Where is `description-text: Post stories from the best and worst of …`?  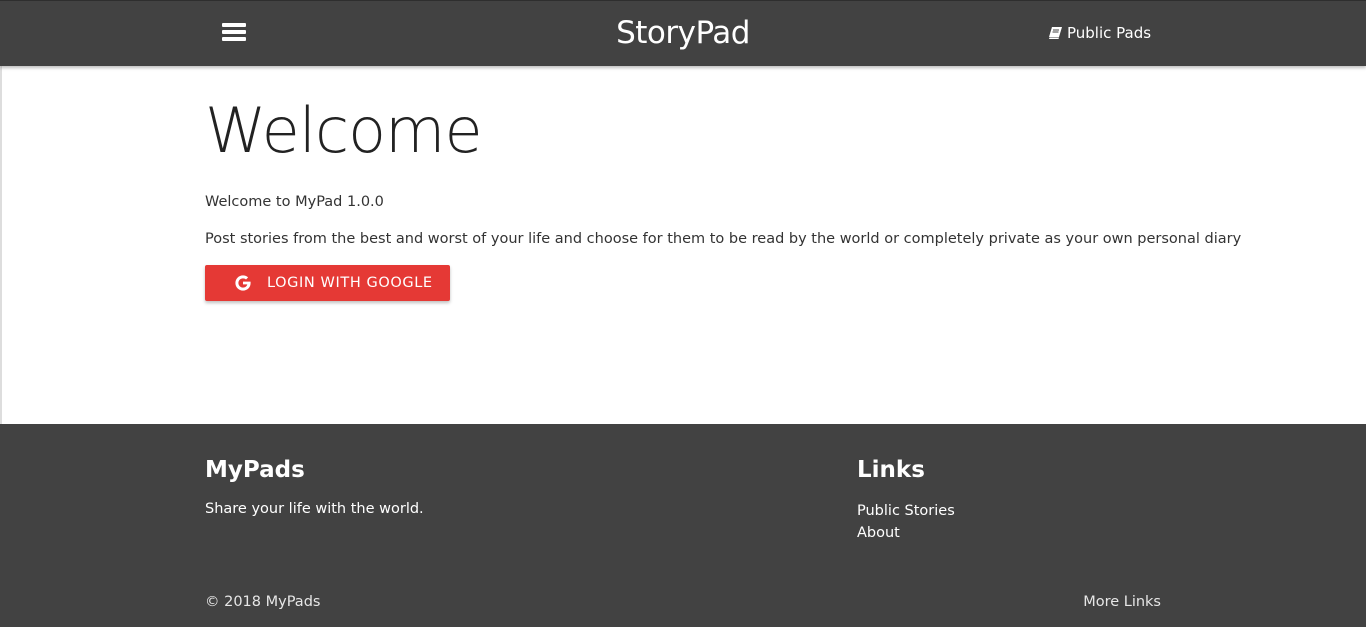
description-text: Post stories from the best and worst of … is located at coordinates (723, 239).